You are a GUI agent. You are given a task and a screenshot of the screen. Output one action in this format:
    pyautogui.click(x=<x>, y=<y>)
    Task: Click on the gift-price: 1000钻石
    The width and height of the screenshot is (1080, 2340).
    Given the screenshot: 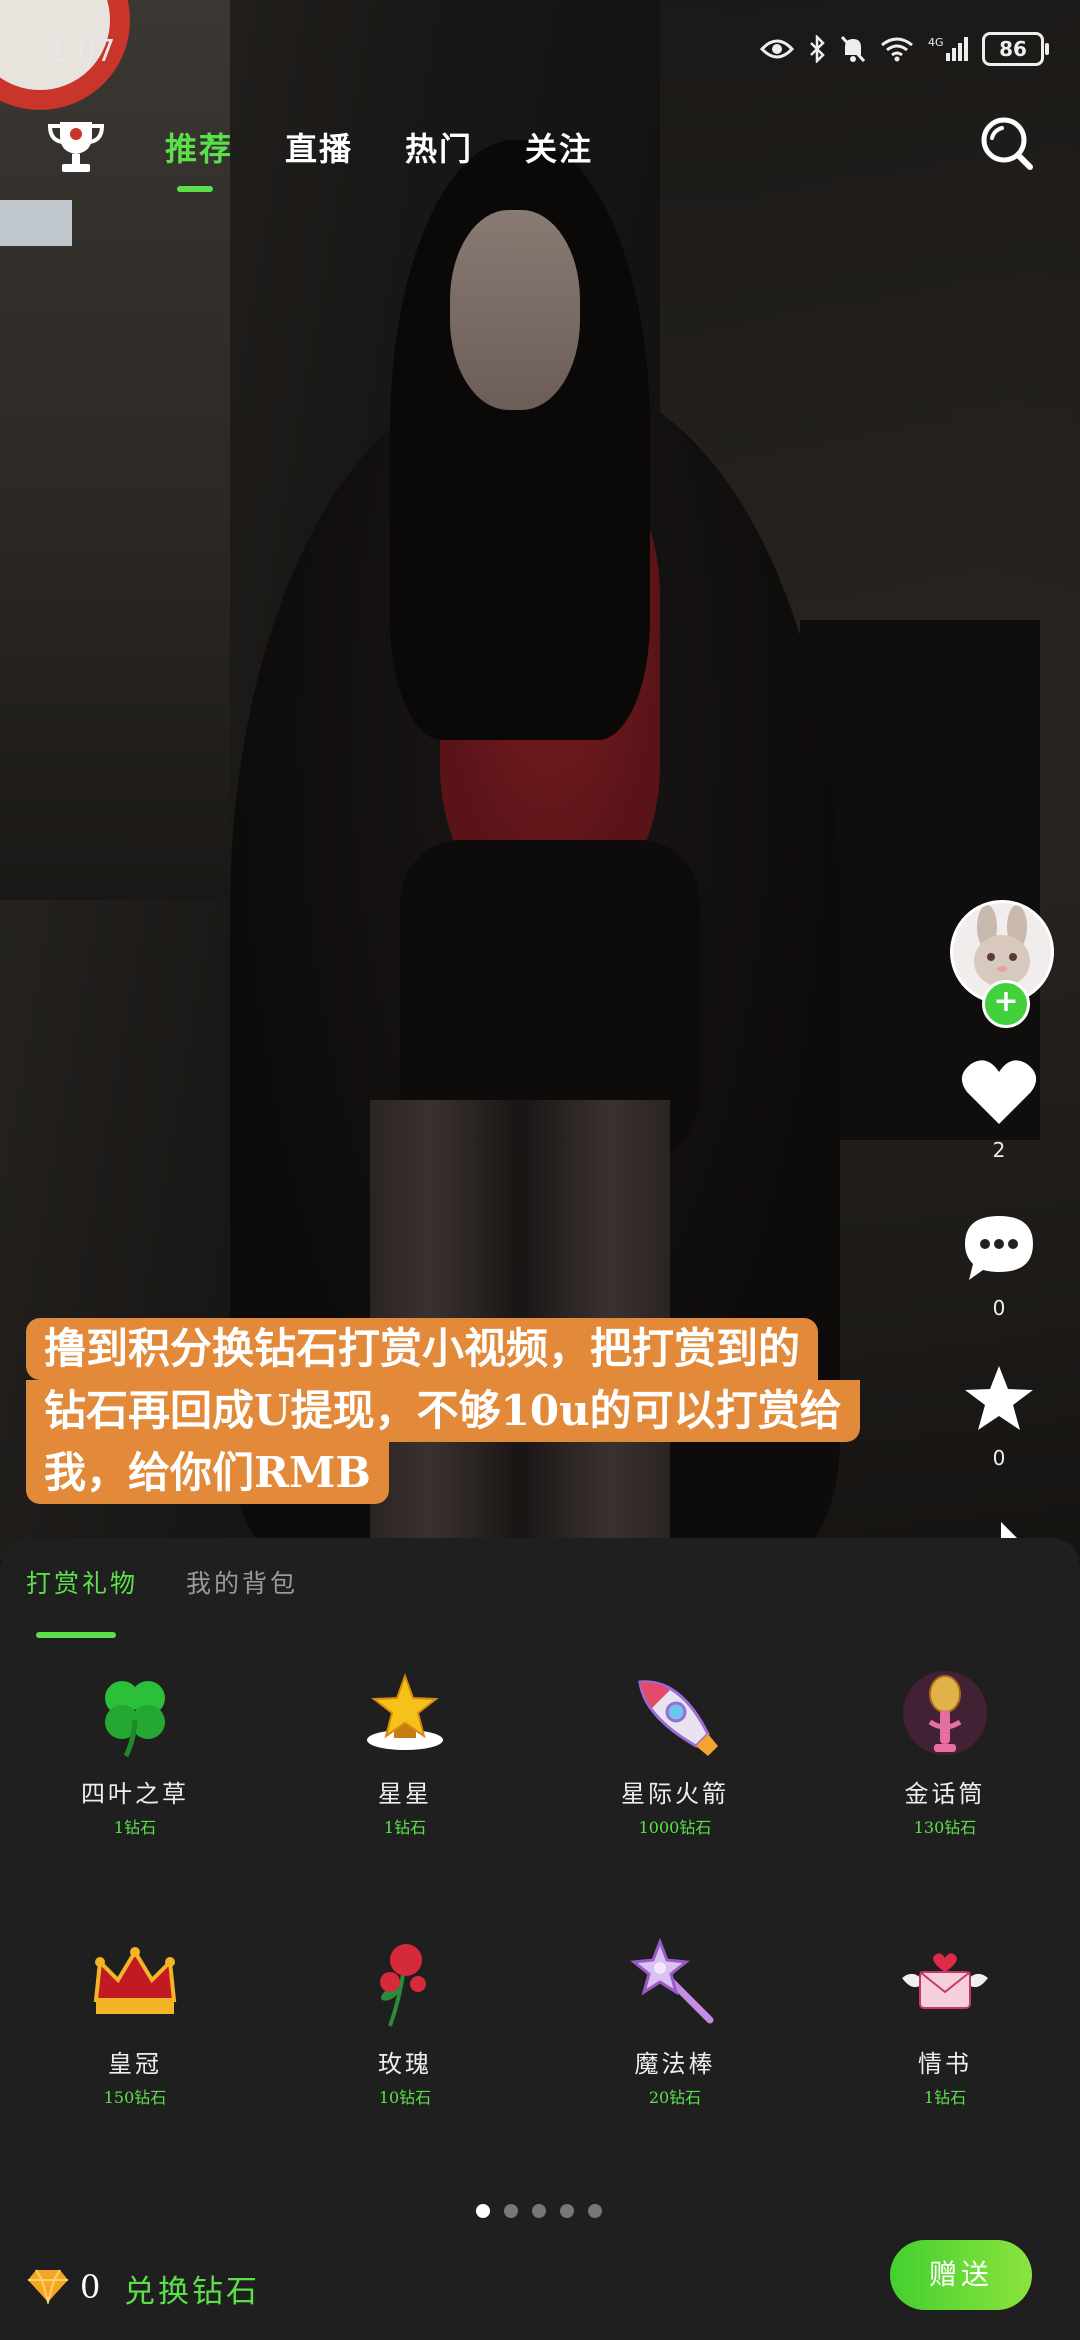 What is the action you would take?
    pyautogui.click(x=675, y=1827)
    